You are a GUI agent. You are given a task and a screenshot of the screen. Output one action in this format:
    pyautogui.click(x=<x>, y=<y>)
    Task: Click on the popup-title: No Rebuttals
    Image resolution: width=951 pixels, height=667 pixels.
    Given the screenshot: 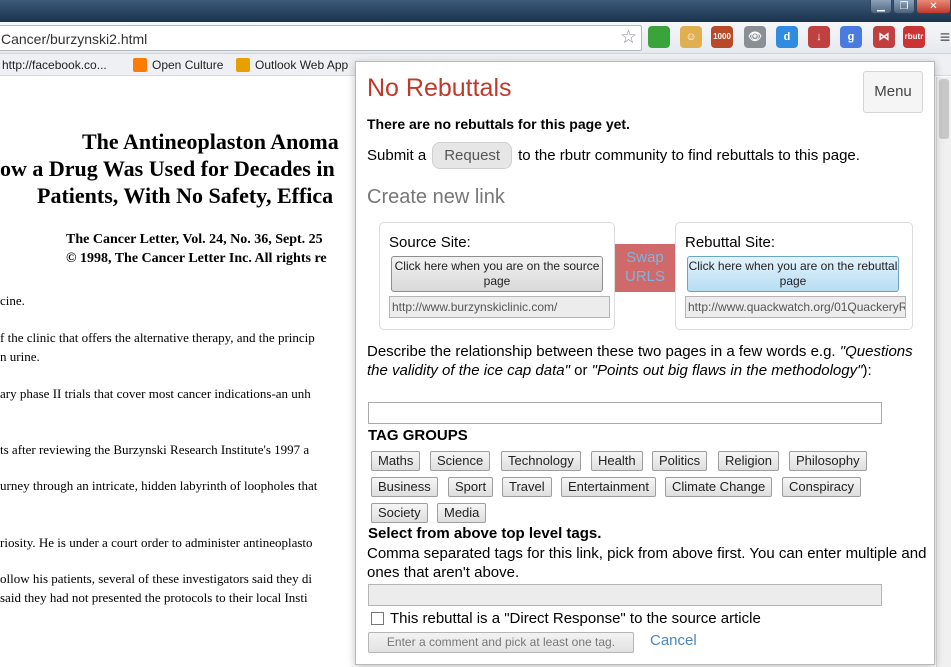 What is the action you would take?
    pyautogui.click(x=439, y=88)
    